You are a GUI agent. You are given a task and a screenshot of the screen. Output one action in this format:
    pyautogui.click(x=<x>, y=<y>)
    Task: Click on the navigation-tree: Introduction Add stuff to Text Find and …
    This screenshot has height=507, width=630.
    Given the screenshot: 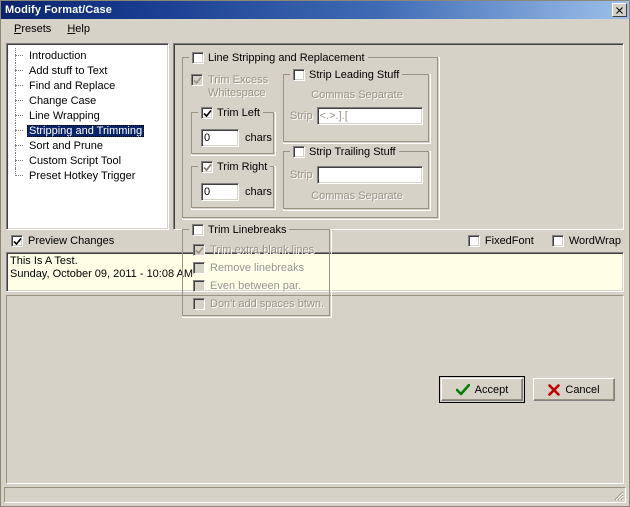 What is the action you would take?
    pyautogui.click(x=87, y=136)
    